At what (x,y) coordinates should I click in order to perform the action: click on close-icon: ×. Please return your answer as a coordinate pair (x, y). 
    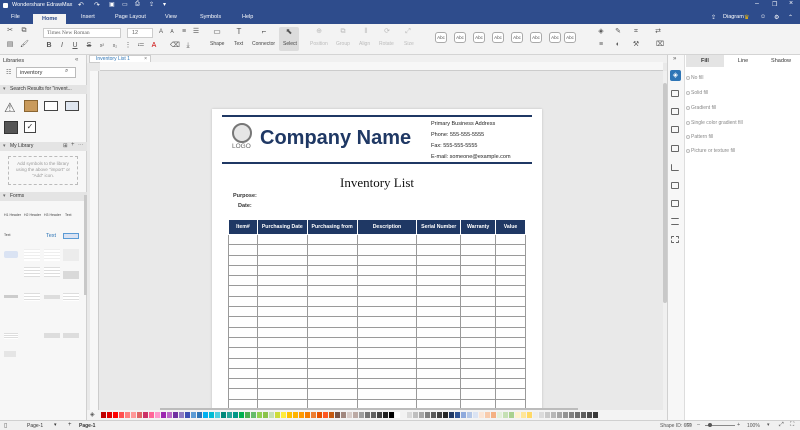
    Looking at the image, I should click on (791, 3).